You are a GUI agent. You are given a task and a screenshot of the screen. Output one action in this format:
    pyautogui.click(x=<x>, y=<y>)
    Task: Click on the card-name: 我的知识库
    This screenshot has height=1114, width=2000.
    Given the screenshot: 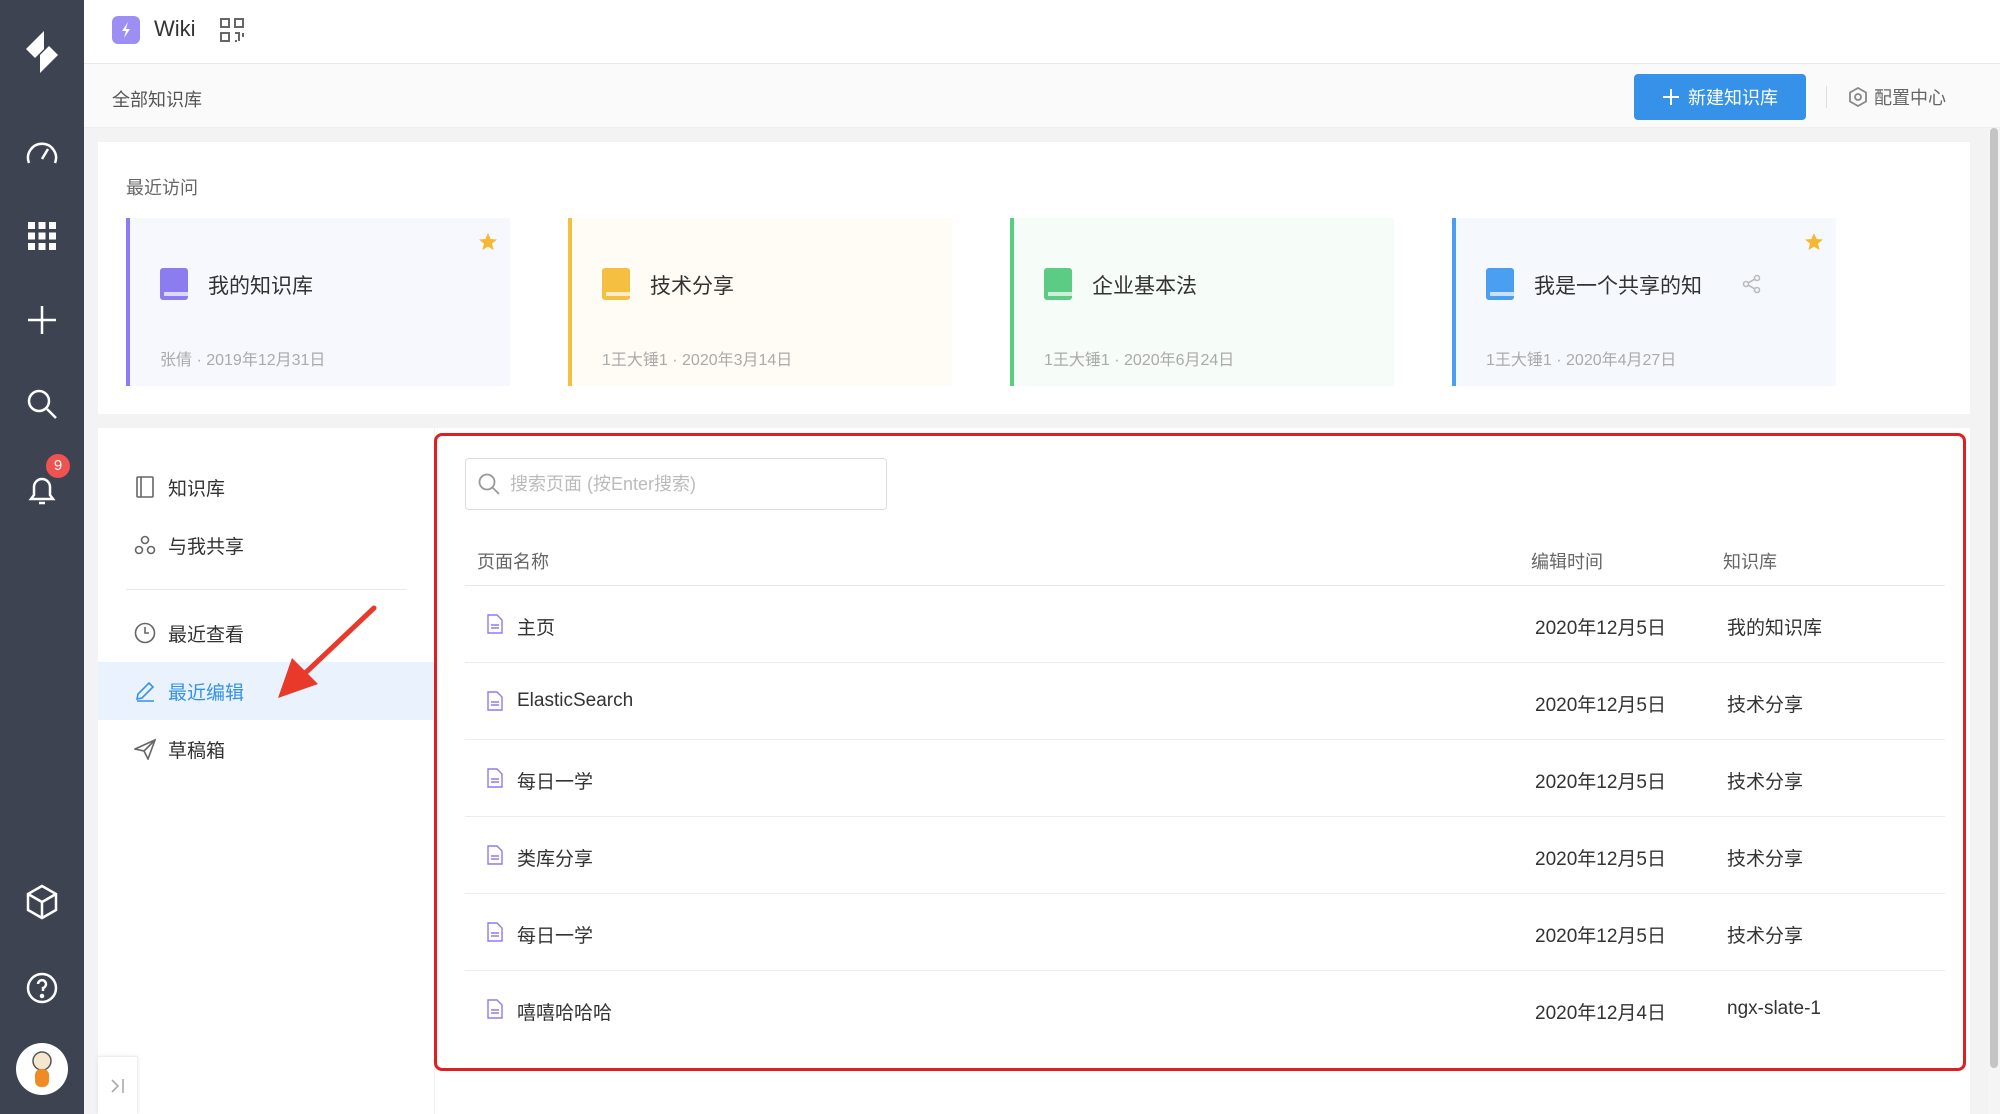 What is the action you would take?
    pyautogui.click(x=260, y=286)
    